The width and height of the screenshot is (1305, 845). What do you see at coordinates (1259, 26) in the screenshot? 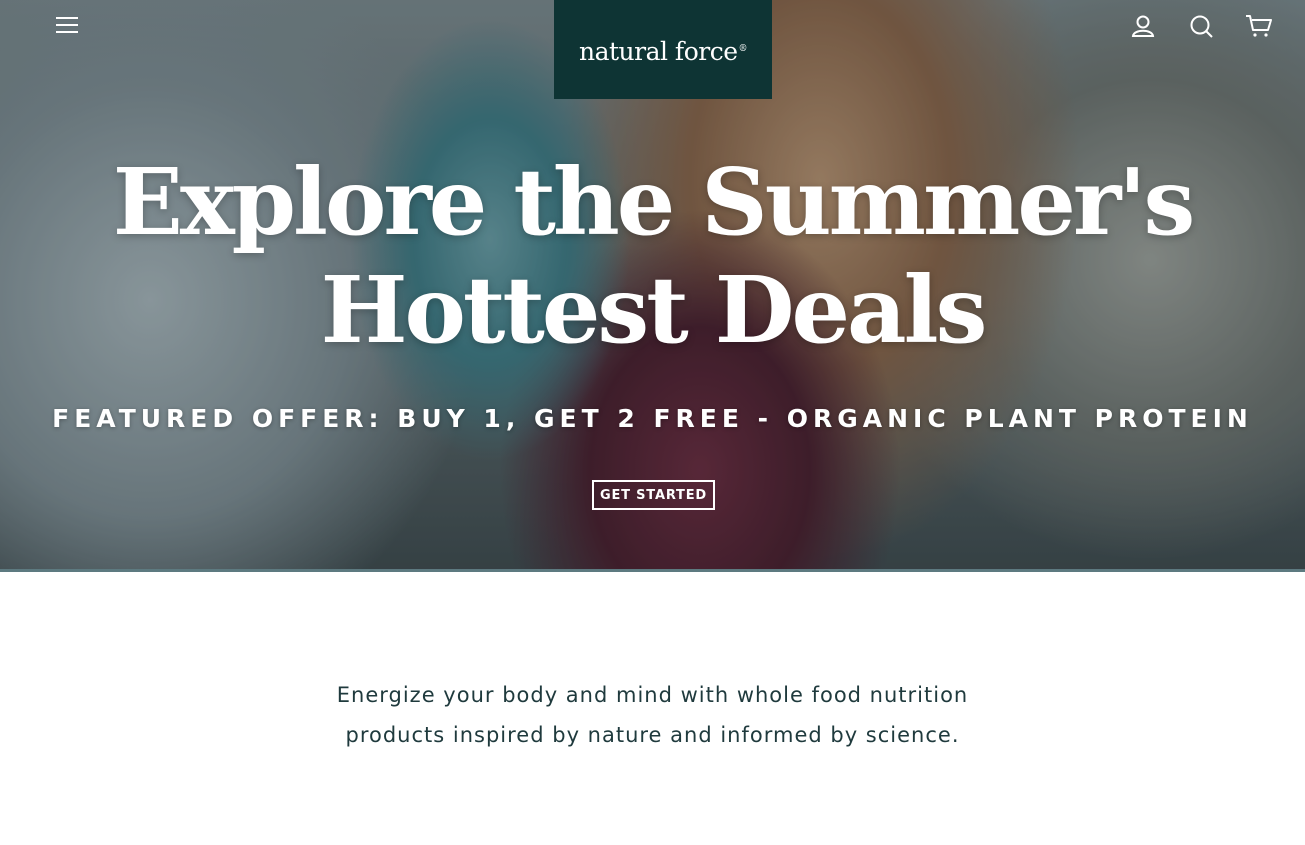
I see `cart-icon` at bounding box center [1259, 26].